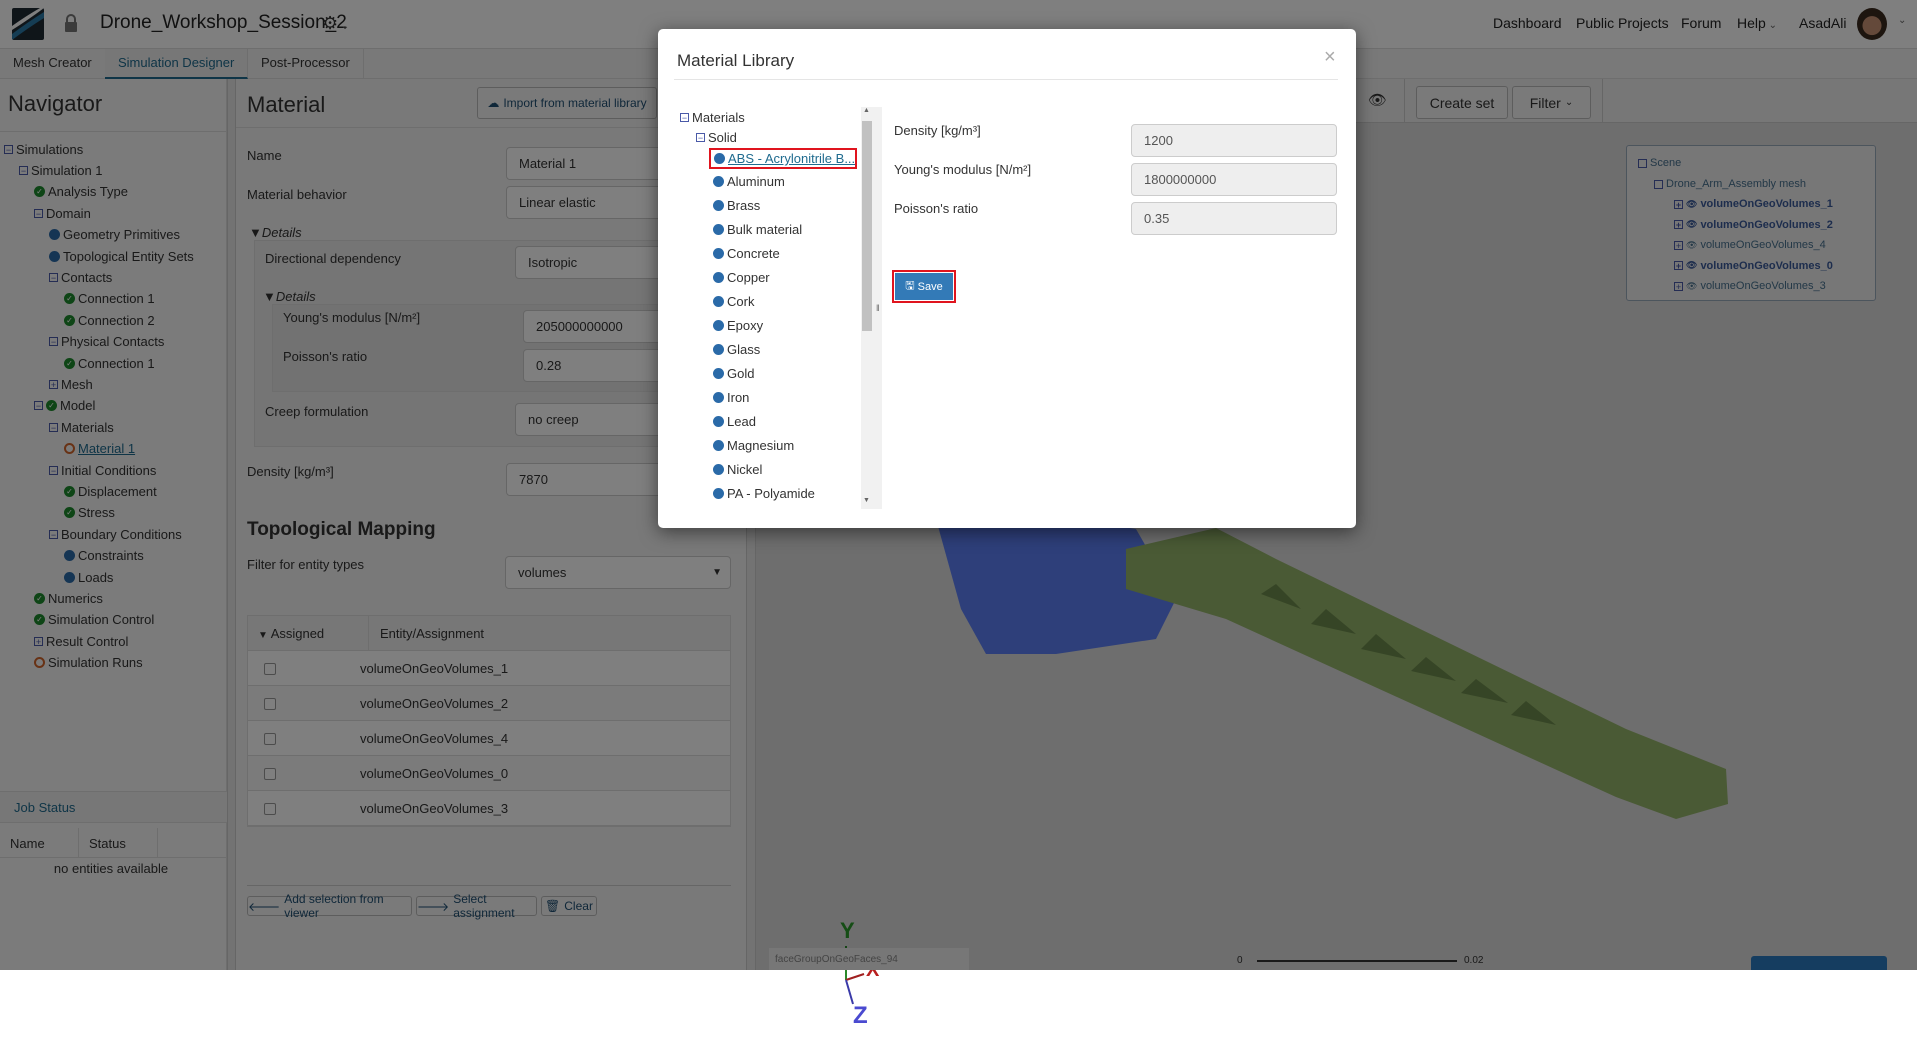  I want to click on material-item: Aluminum, so click(749, 181).